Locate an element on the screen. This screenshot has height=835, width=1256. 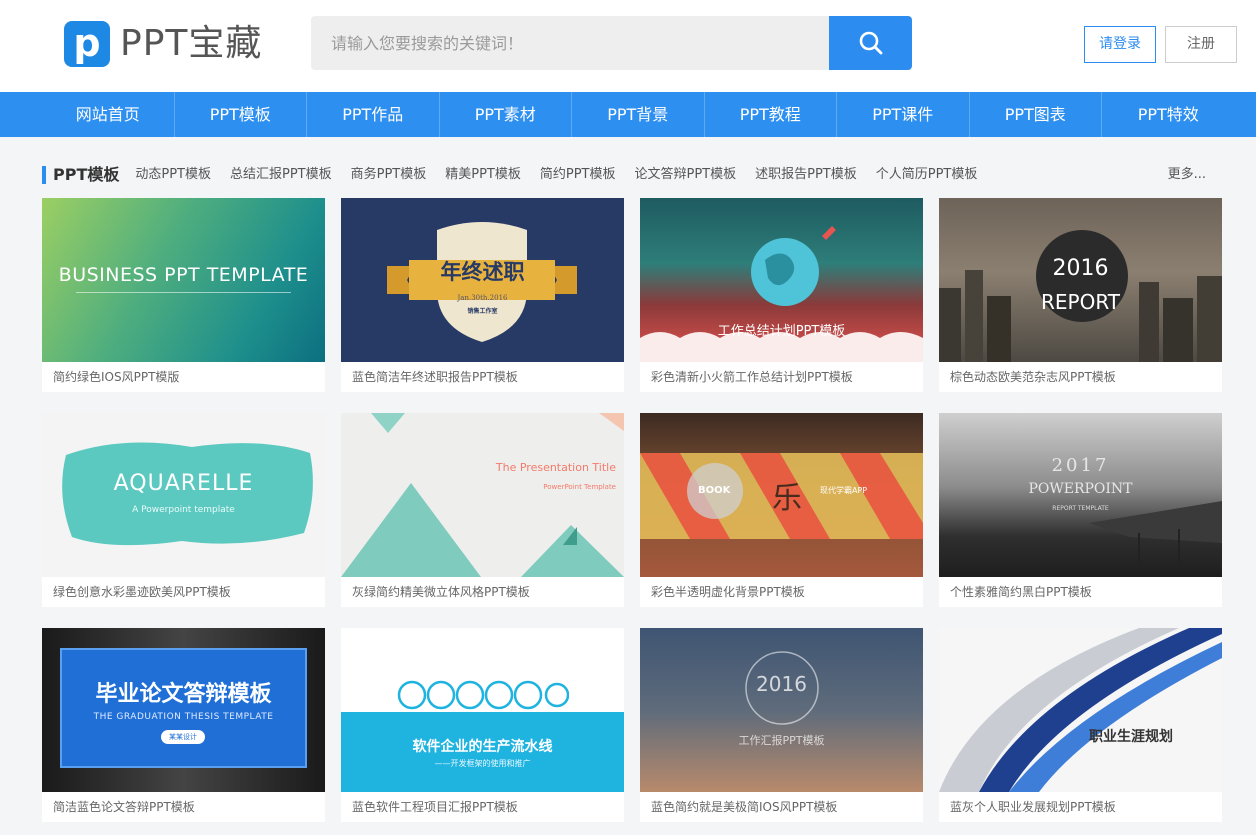
swoosh-graphic is located at coordinates (1080, 710).